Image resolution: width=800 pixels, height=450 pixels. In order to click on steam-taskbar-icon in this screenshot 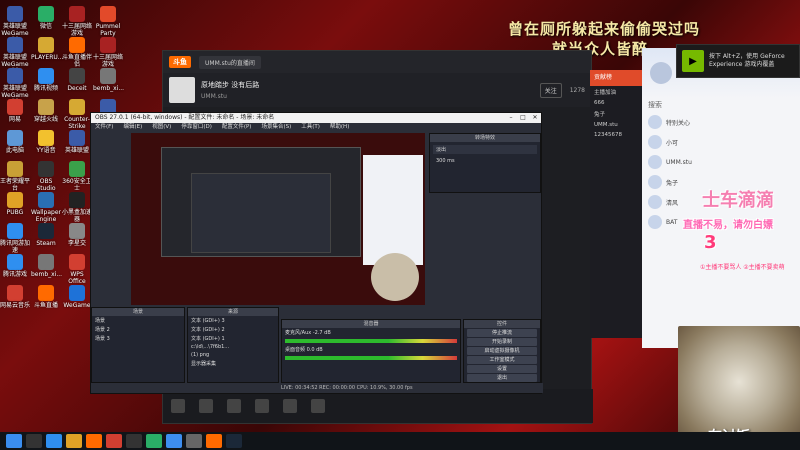, I will do `click(234, 441)`.